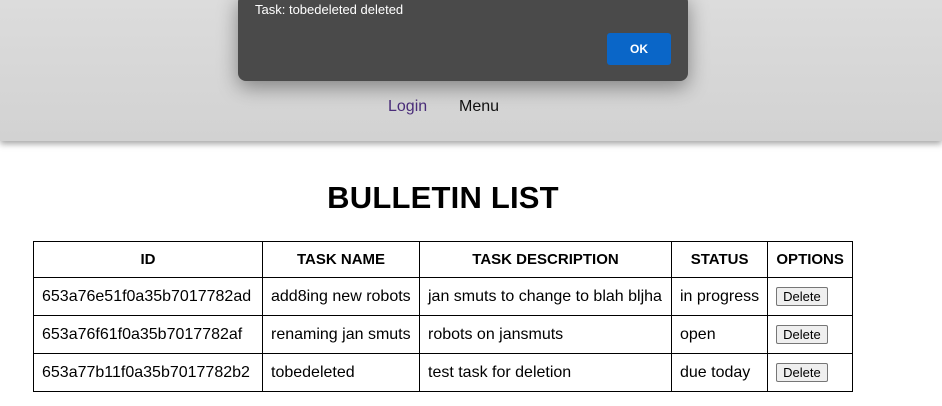 The width and height of the screenshot is (942, 406). Describe the element at coordinates (148, 372) in the screenshot. I see `cell-id: 653a77b11f0a35b7017782b2` at that location.